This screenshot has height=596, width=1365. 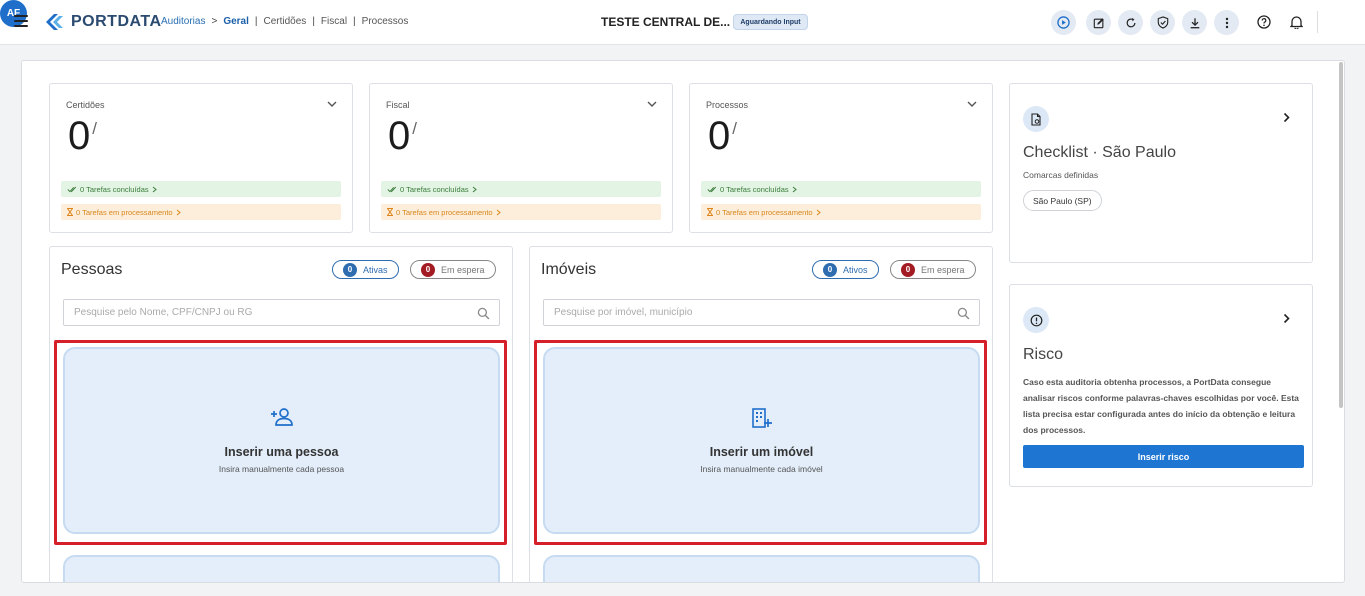 What do you see at coordinates (623, 312) in the screenshot?
I see `search-placeholder: Pesquise por imóvel, município` at bounding box center [623, 312].